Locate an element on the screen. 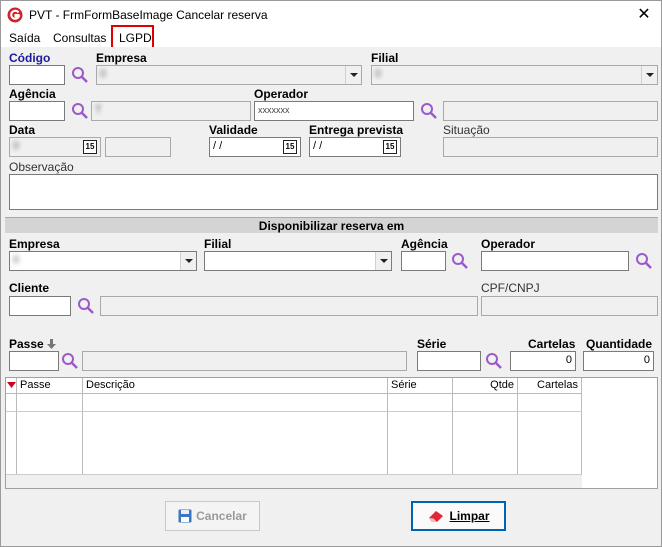 The width and height of the screenshot is (662, 547). app-logo-icon is located at coordinates (15, 15).